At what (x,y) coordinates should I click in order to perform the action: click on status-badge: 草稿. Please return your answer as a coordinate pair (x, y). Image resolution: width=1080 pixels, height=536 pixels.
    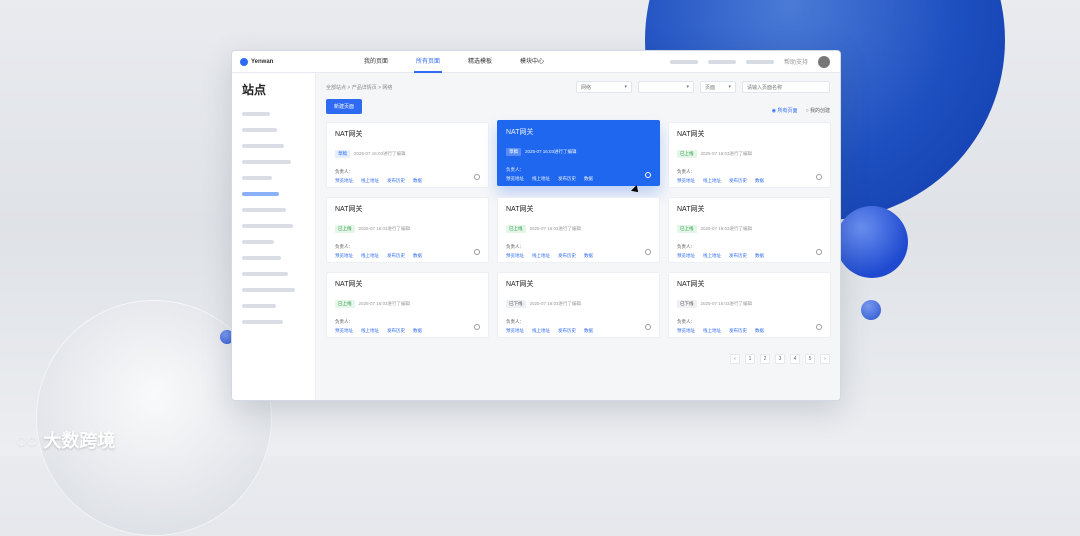
    Looking at the image, I should click on (342, 154).